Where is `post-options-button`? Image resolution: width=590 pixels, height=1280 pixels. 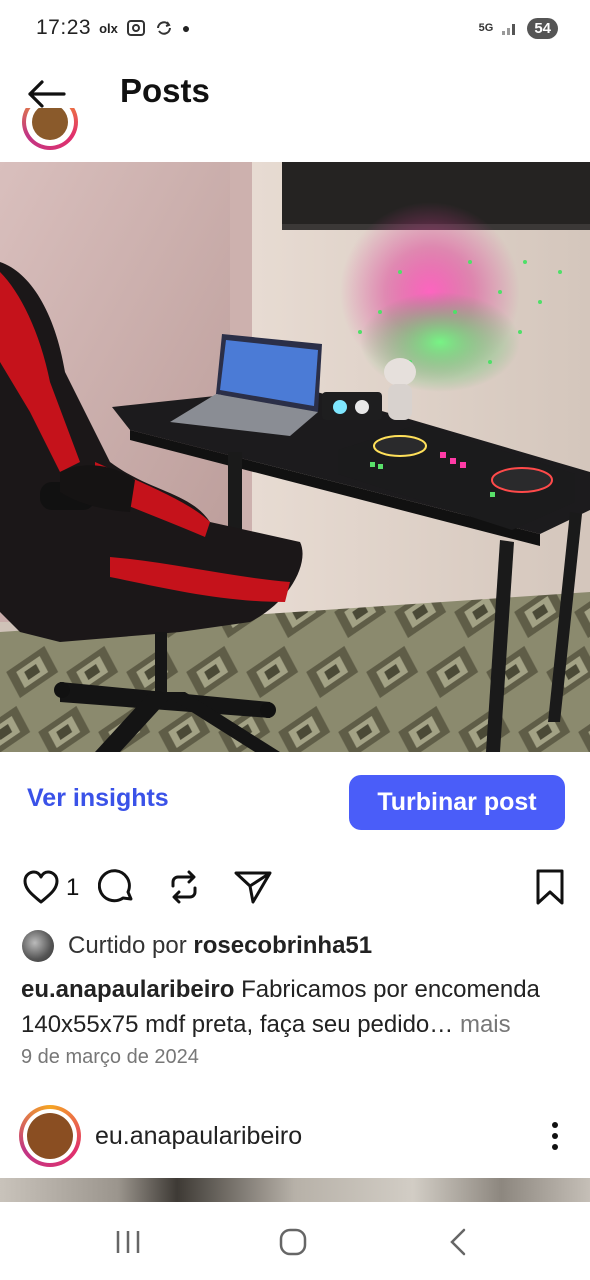
post-options-button is located at coordinates (555, 1136).